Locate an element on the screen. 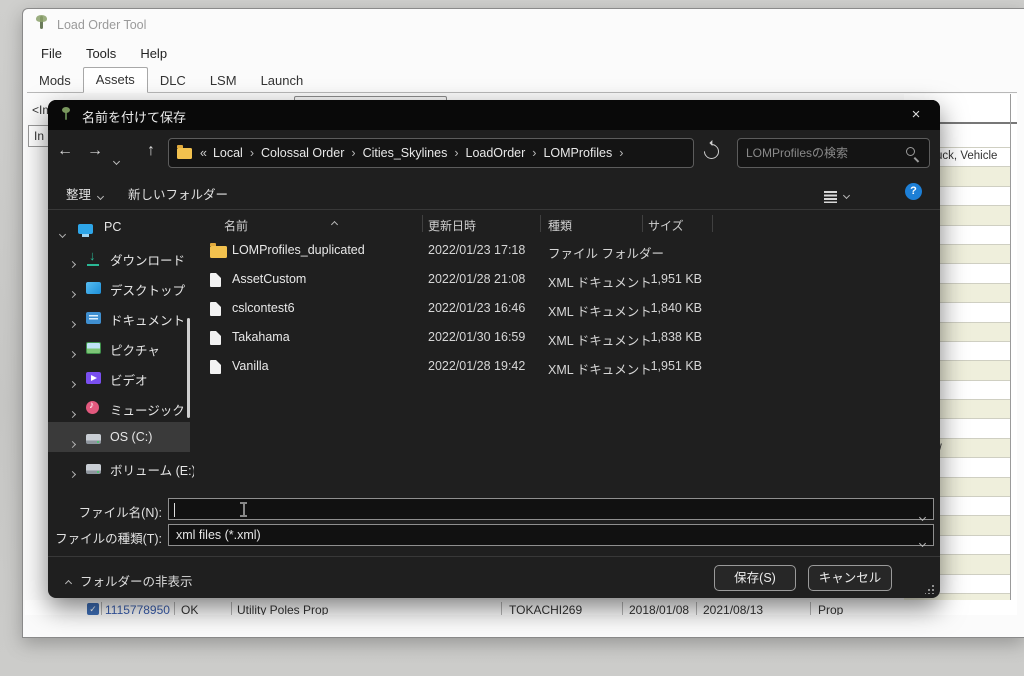  column-header-date: 更新日時 is located at coordinates (452, 225).